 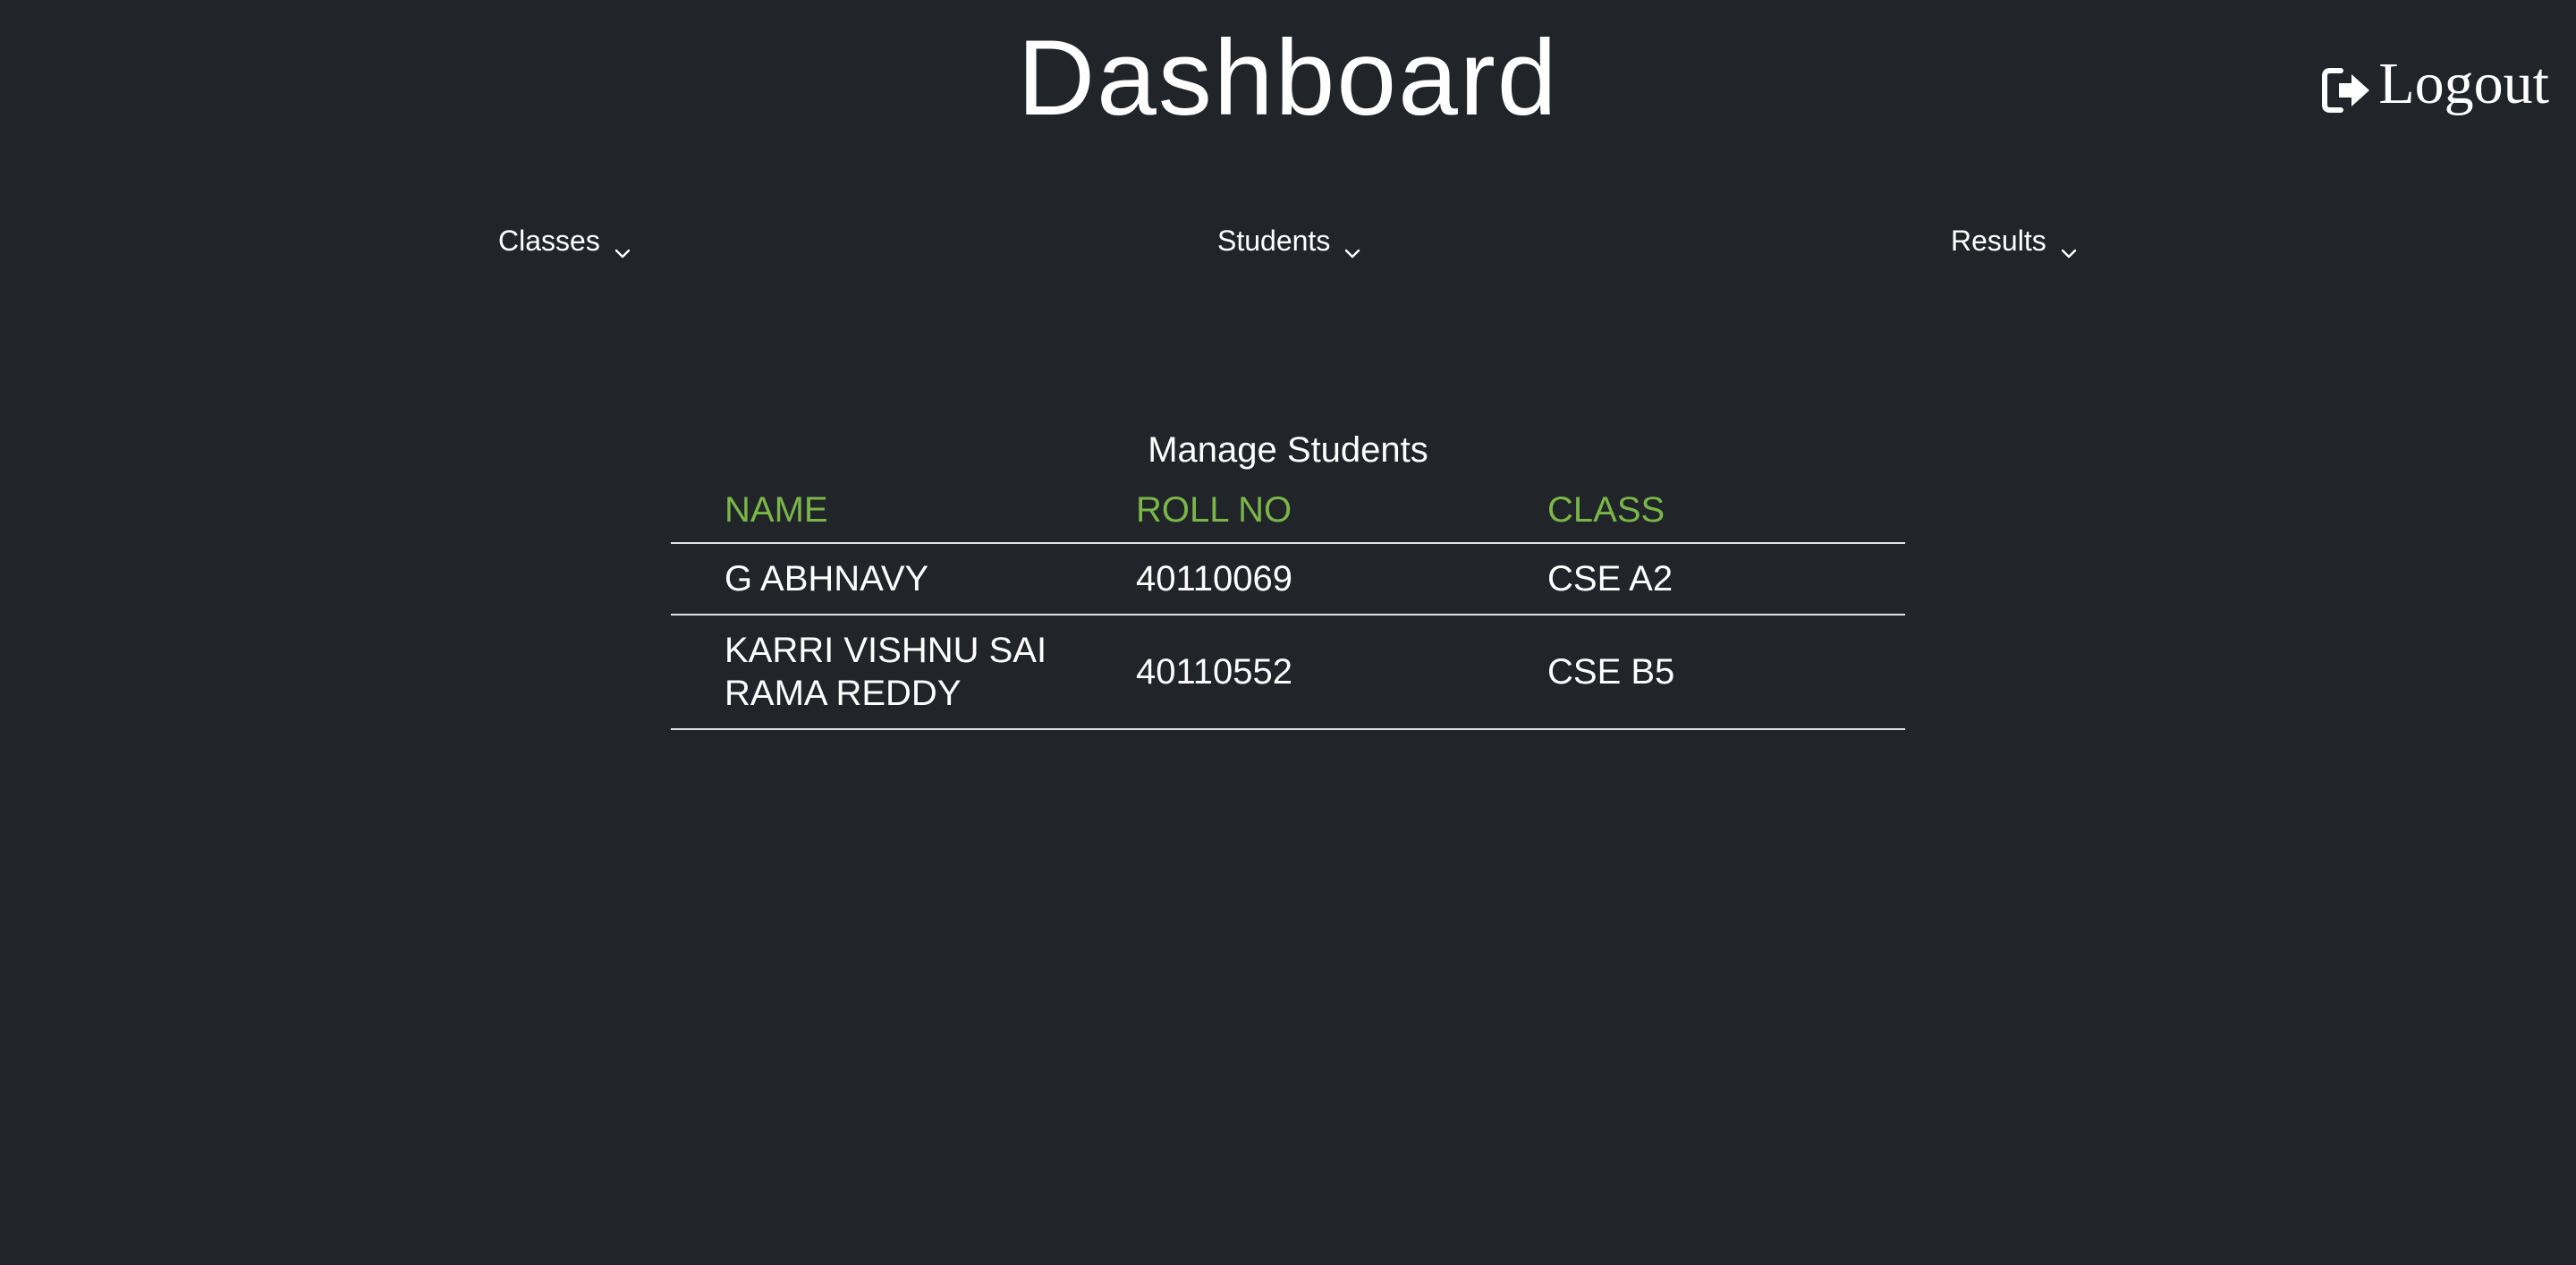 I want to click on student-roll-no: 40110552, so click(x=1214, y=672).